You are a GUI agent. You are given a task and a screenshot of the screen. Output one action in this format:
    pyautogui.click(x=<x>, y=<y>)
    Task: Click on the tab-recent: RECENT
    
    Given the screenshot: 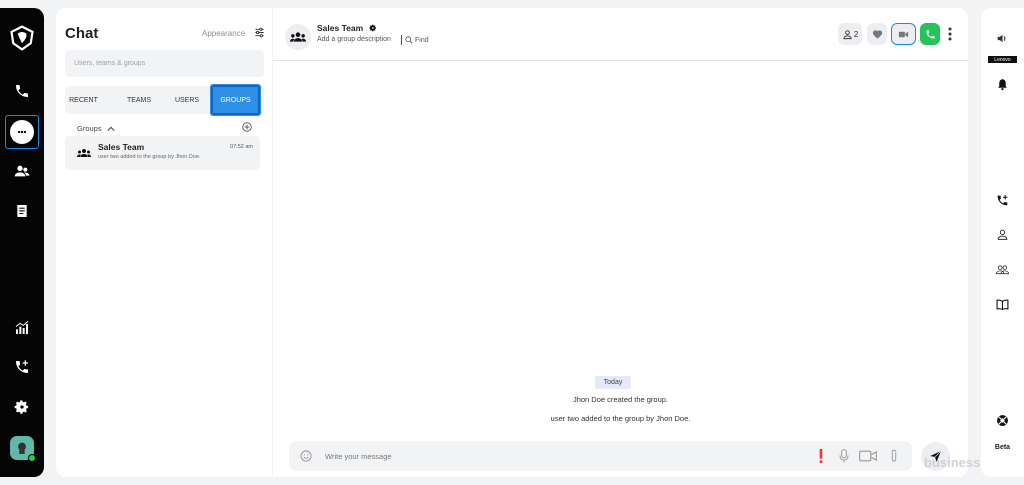 What is the action you would take?
    pyautogui.click(x=83, y=100)
    